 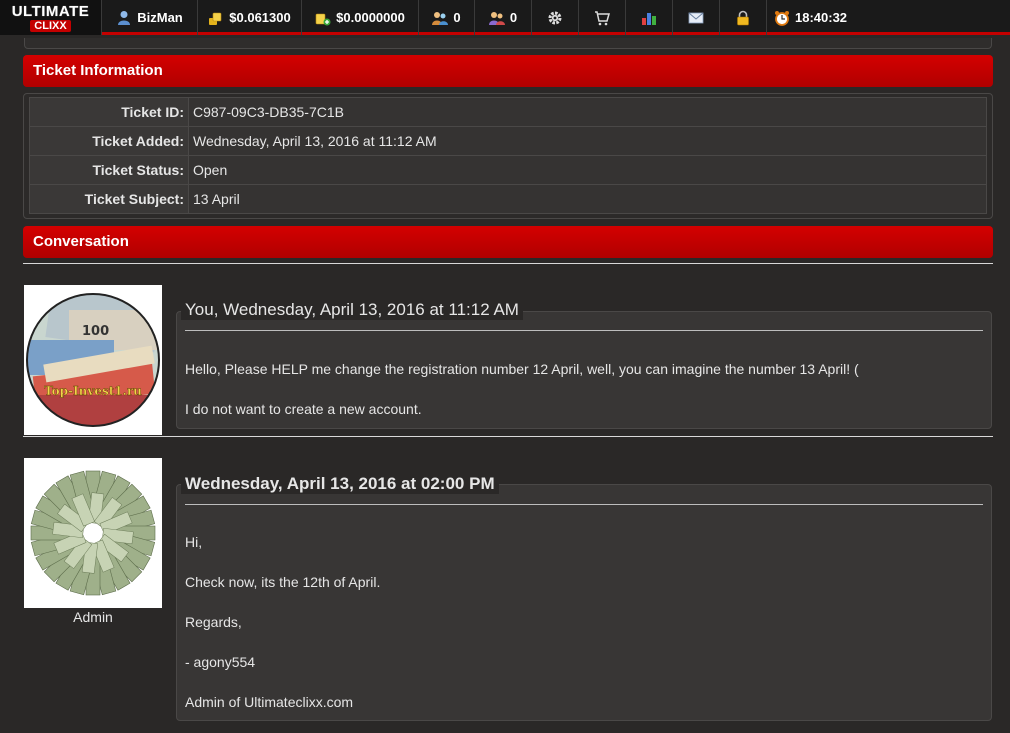 I want to click on svg-text: 100, so click(x=95, y=331).